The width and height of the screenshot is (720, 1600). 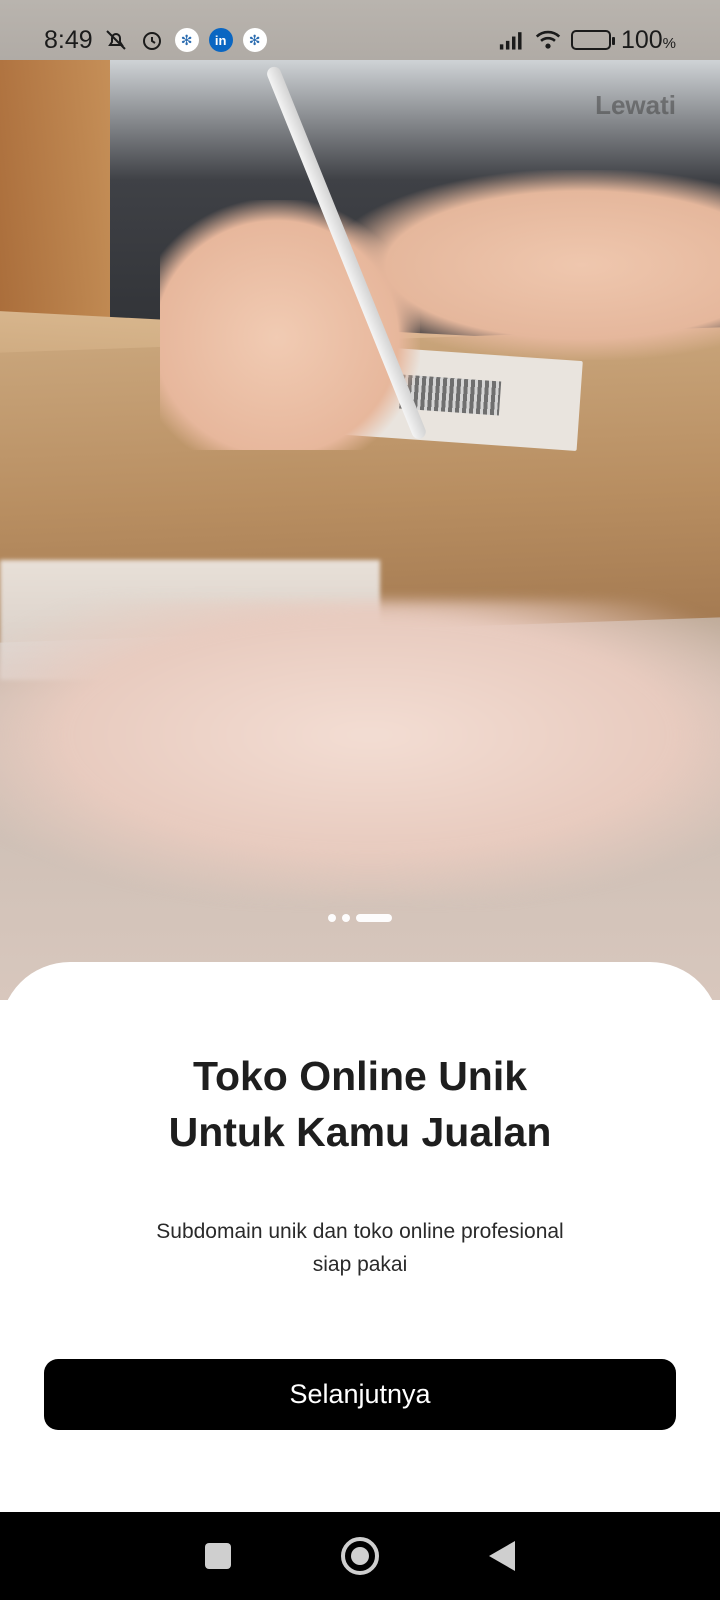 I want to click on signal-icon, so click(x=512, y=40).